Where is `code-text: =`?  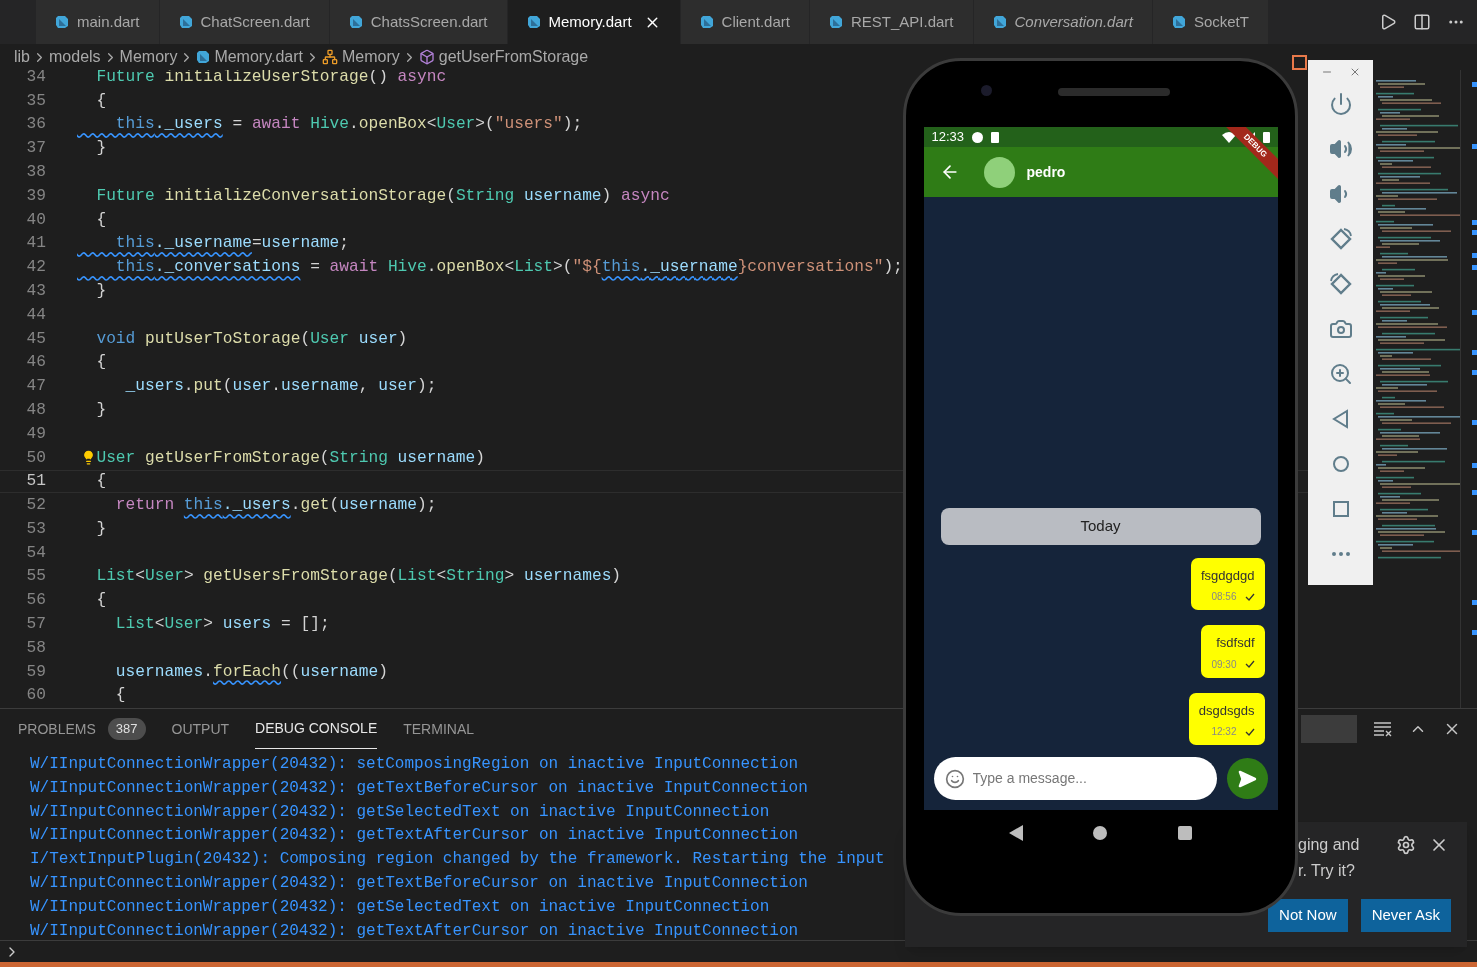 code-text: = is located at coordinates (256, 244).